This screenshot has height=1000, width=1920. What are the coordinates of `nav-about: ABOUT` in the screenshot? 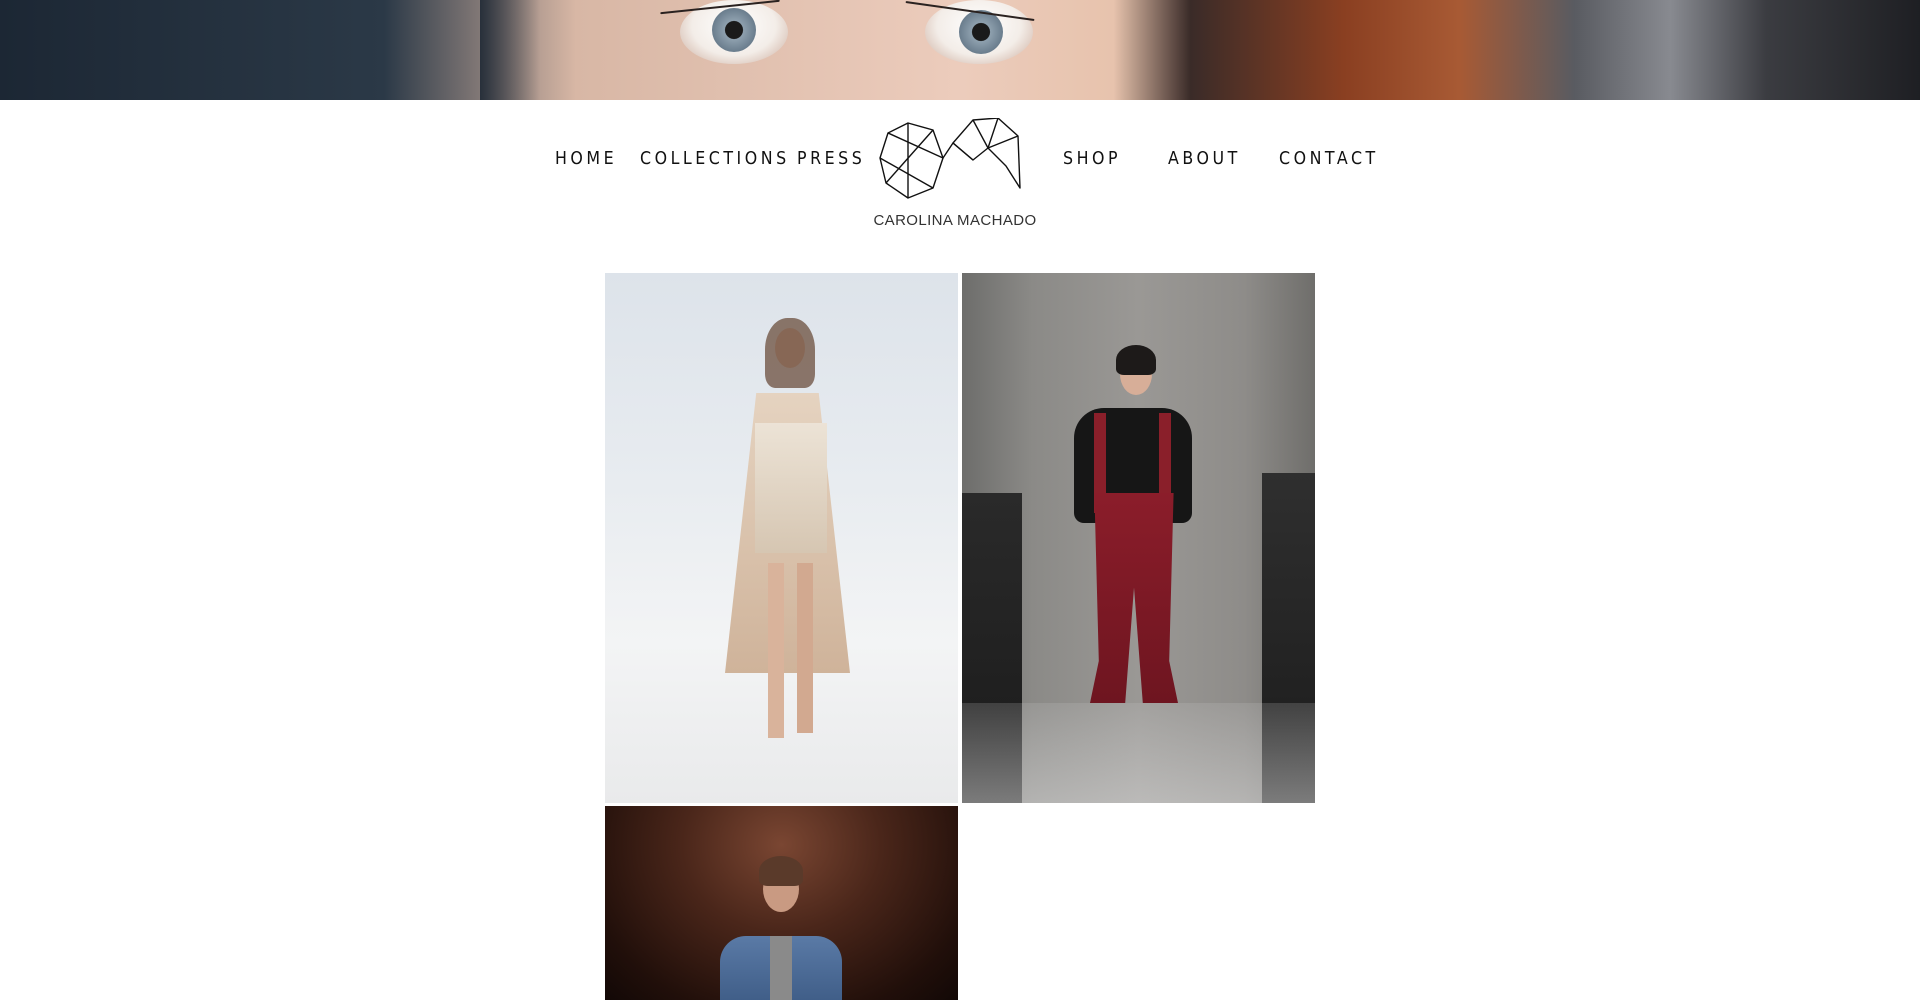 It's located at (1204, 158).